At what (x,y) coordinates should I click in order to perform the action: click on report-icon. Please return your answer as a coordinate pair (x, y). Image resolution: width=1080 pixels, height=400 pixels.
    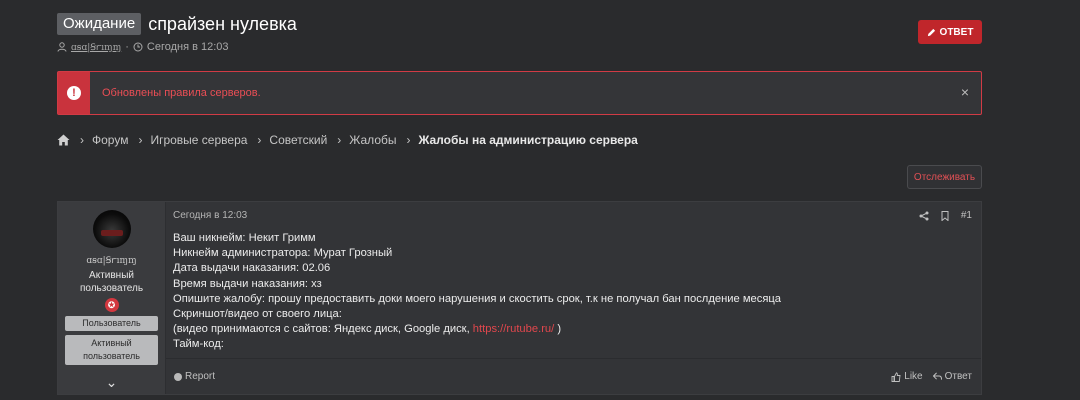
    Looking at the image, I should click on (178, 376).